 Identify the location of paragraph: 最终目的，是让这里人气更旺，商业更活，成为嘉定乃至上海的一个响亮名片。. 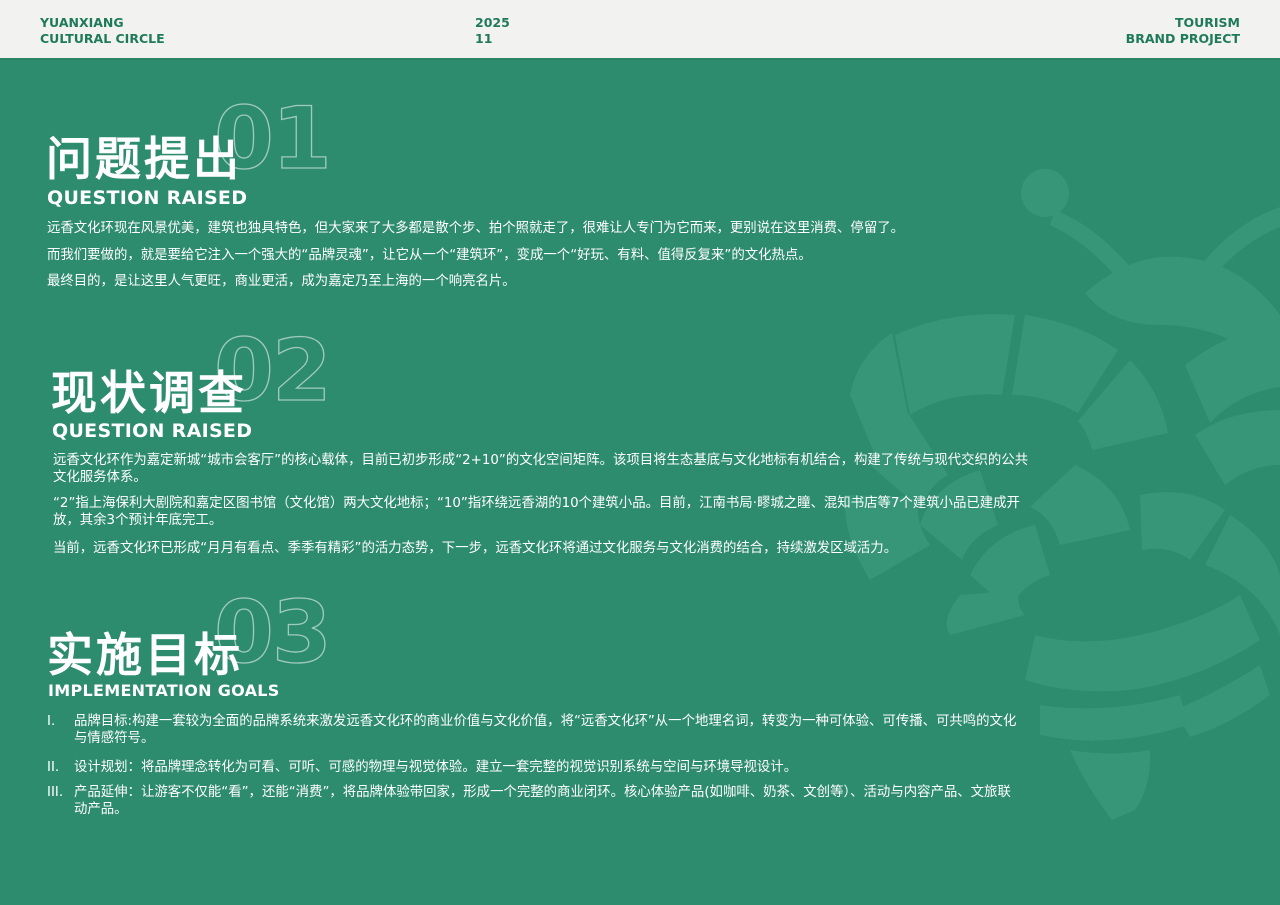
(281, 281).